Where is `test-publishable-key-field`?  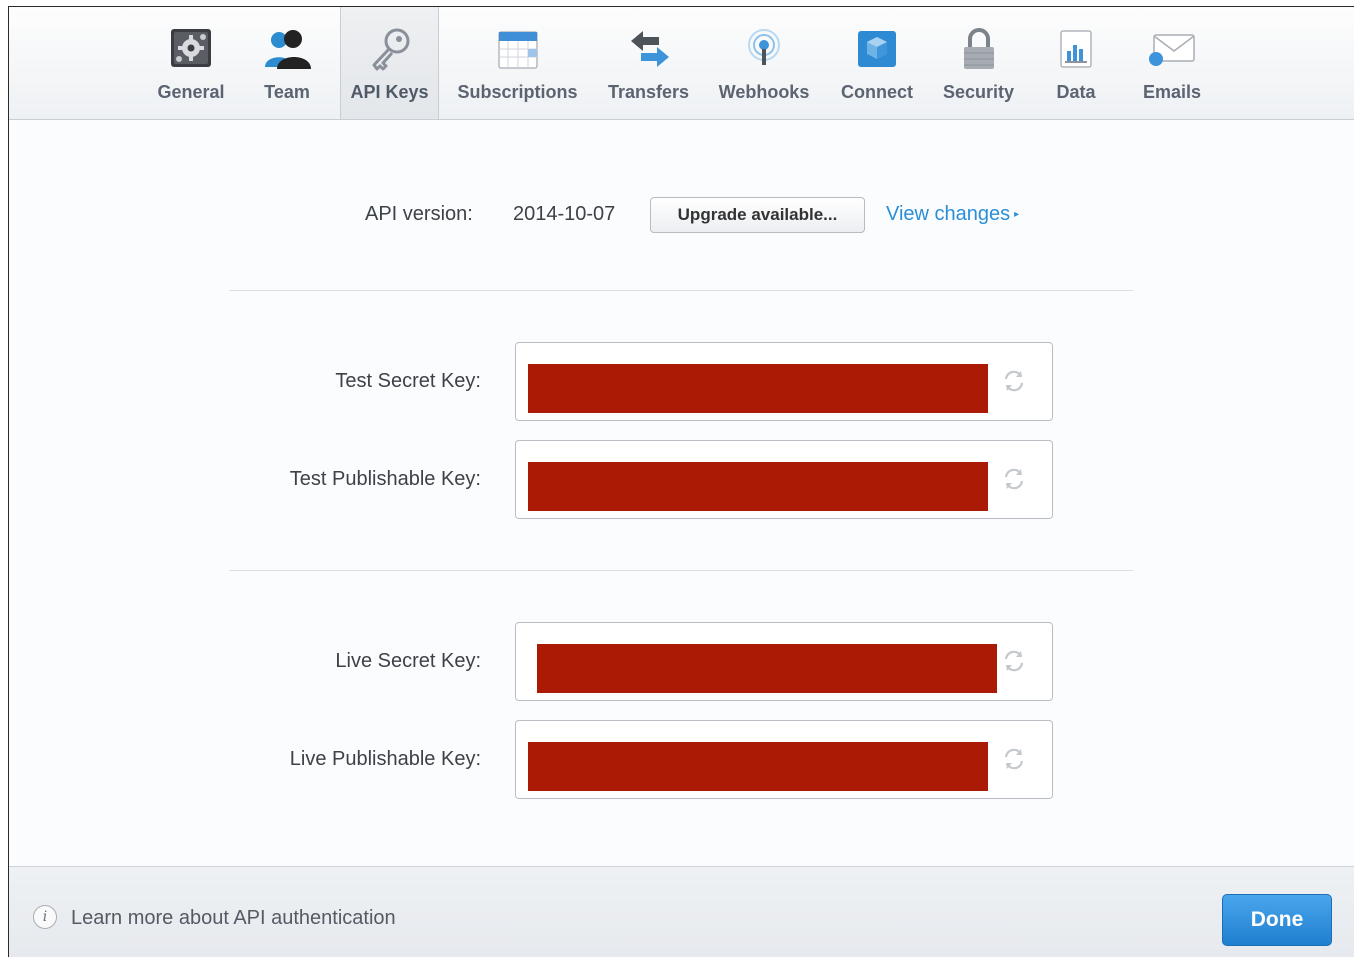 test-publishable-key-field is located at coordinates (784, 479).